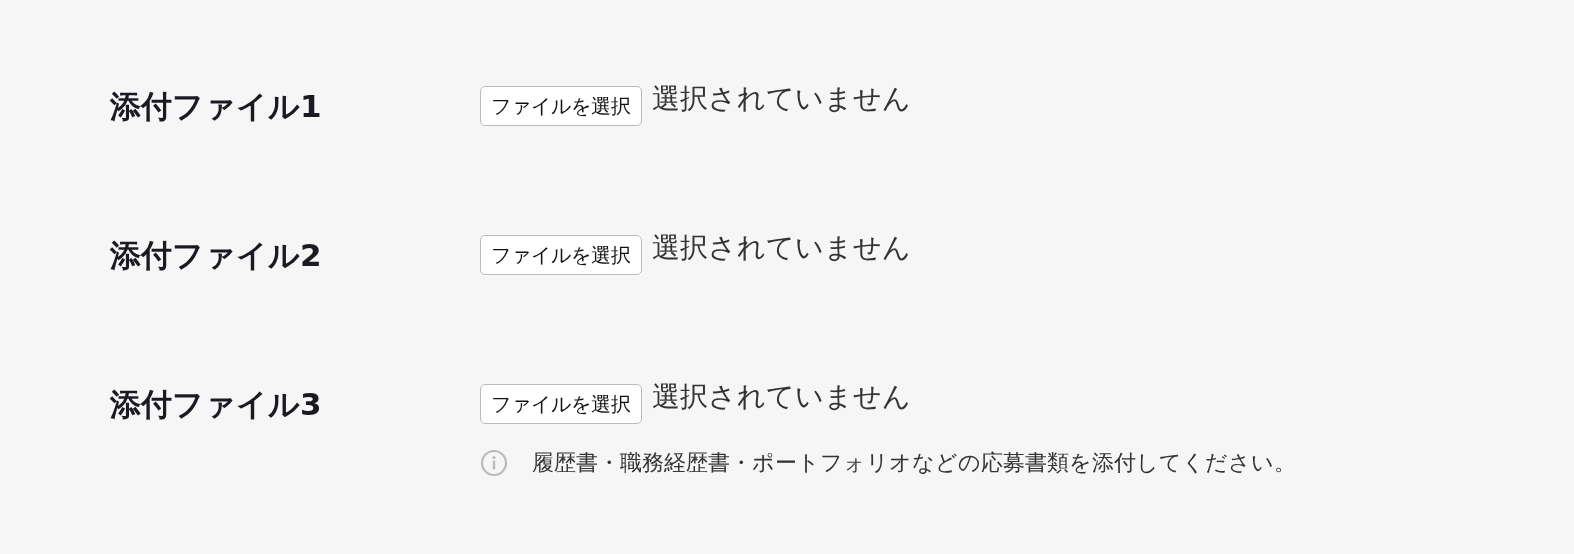 The width and height of the screenshot is (1574, 554). I want to click on field-label: 添付ファイル3, so click(216, 404).